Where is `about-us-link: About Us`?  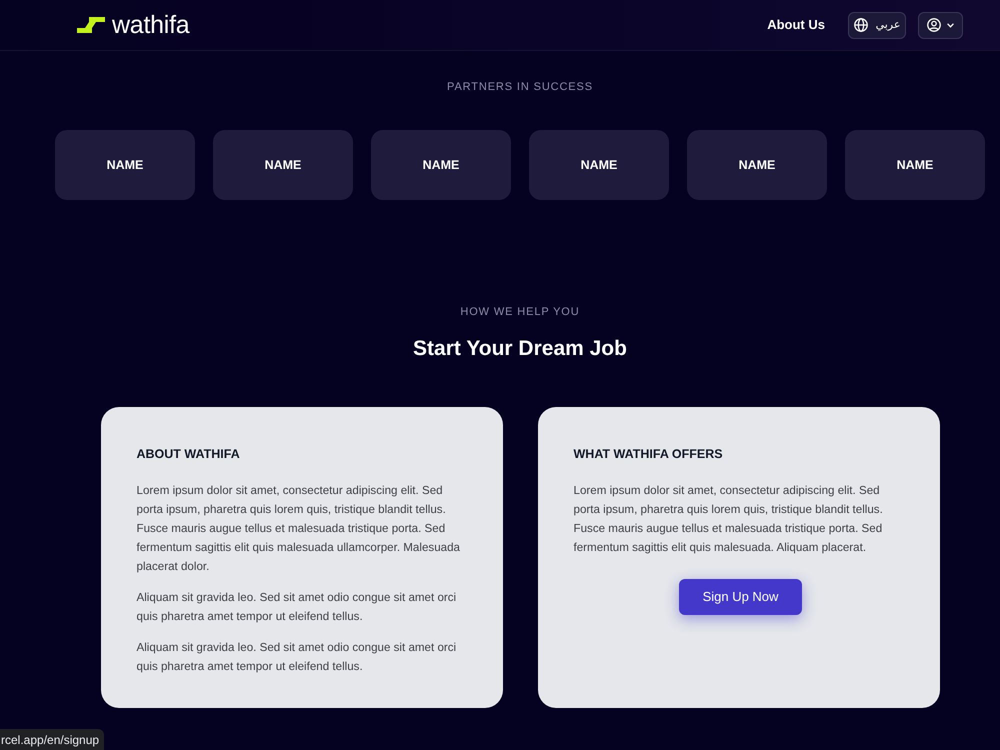 about-us-link: About Us is located at coordinates (796, 25).